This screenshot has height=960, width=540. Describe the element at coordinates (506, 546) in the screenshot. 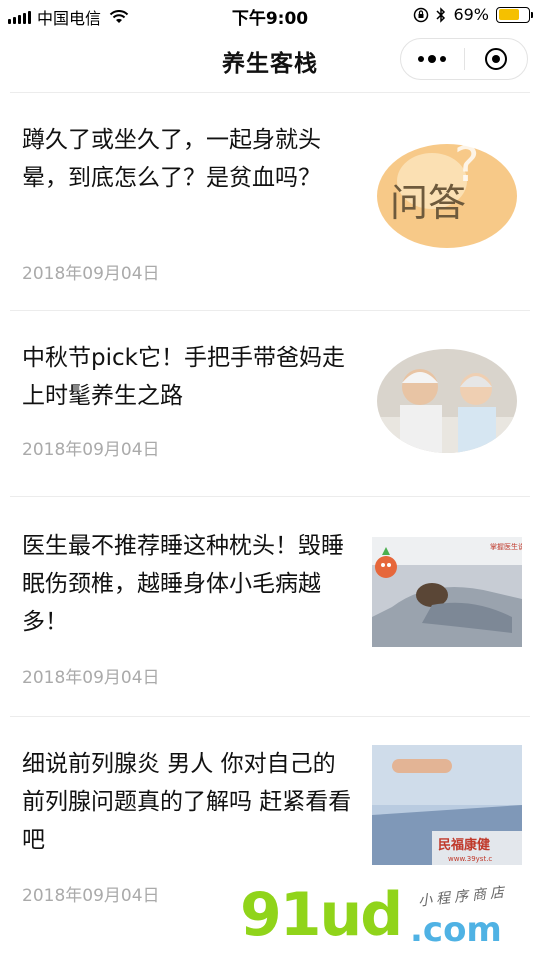

I see `thumb-label: 掌握医生说` at that location.